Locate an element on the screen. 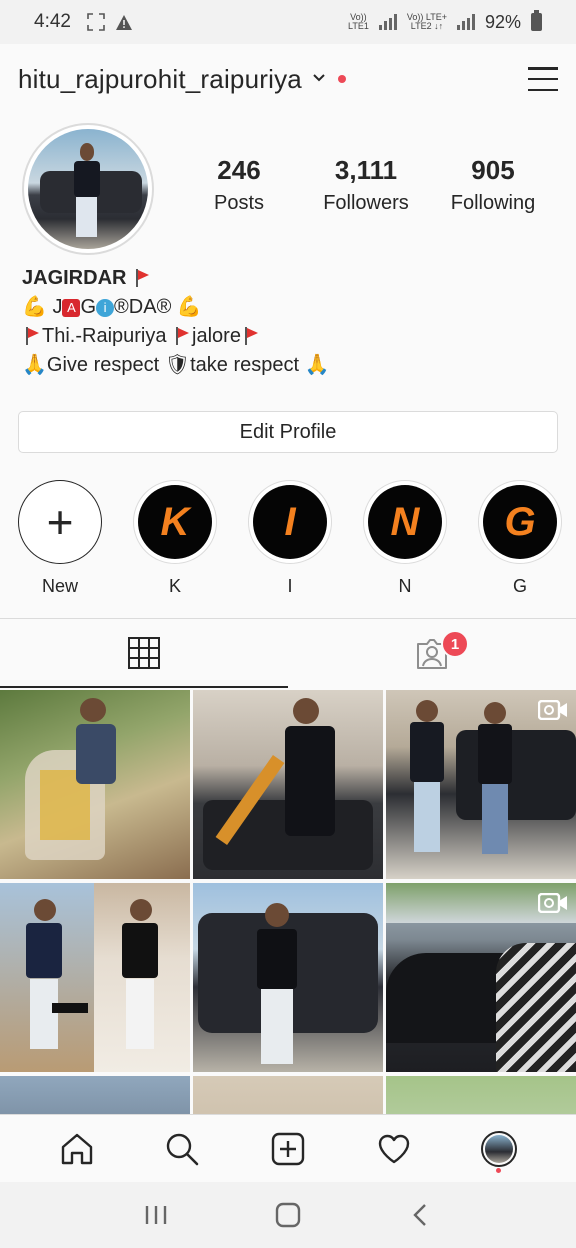 This screenshot has width=576, height=1248. bottom-navigation is located at coordinates (288, 1148).